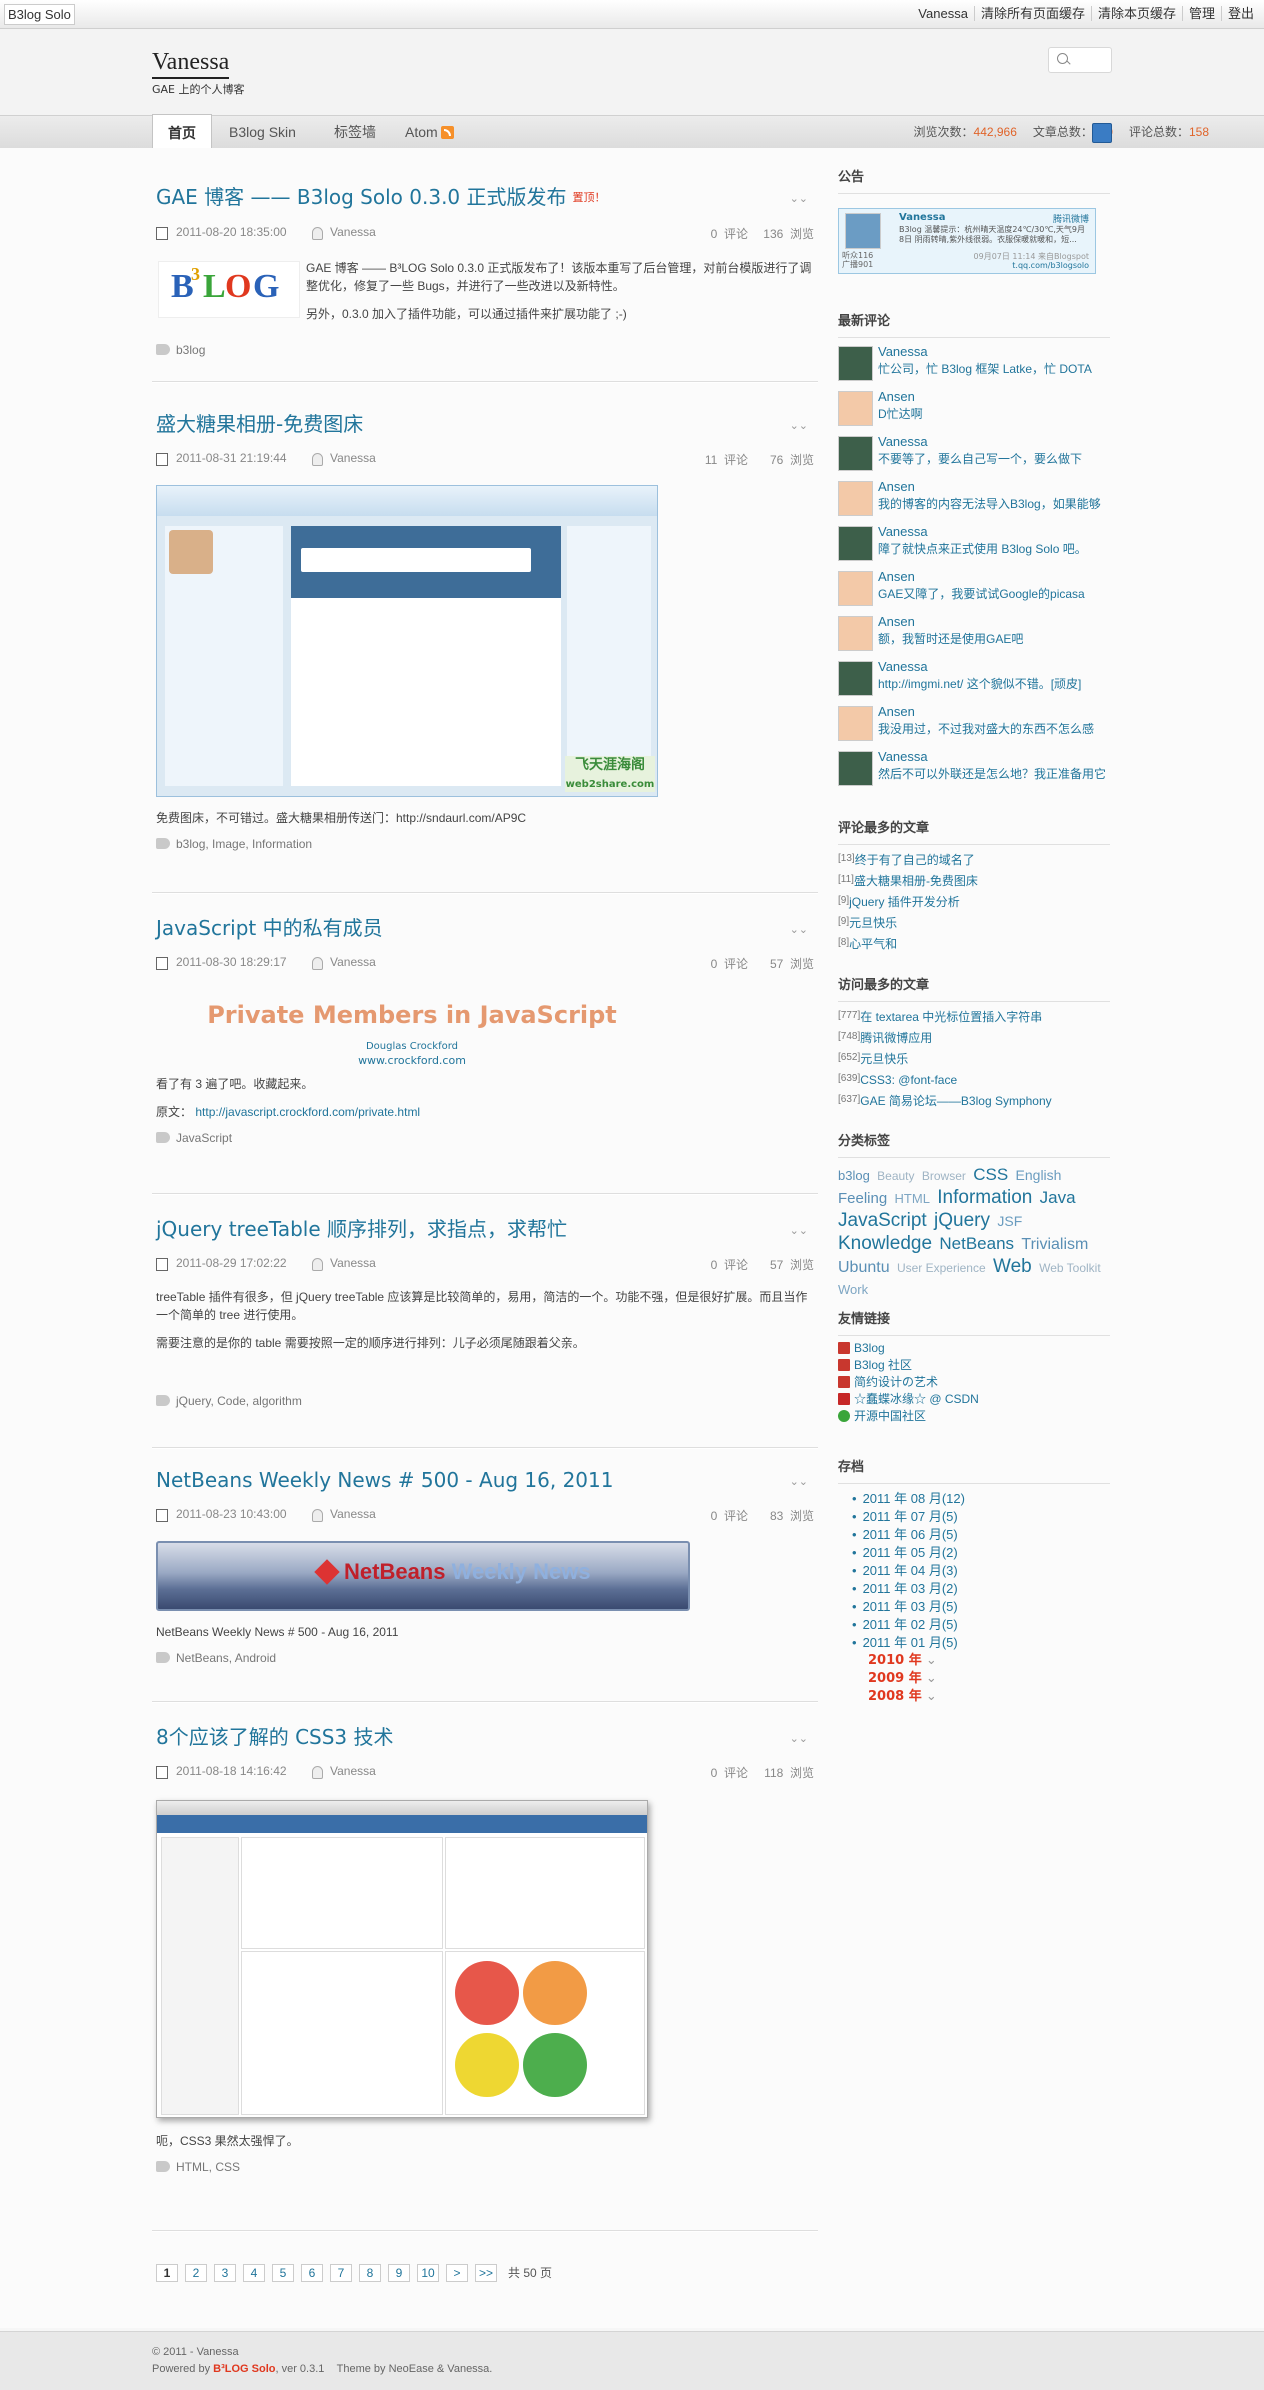 Image resolution: width=1264 pixels, height=2390 pixels. I want to click on archive-month: • 2011 年 07 月(5), so click(981, 1517).